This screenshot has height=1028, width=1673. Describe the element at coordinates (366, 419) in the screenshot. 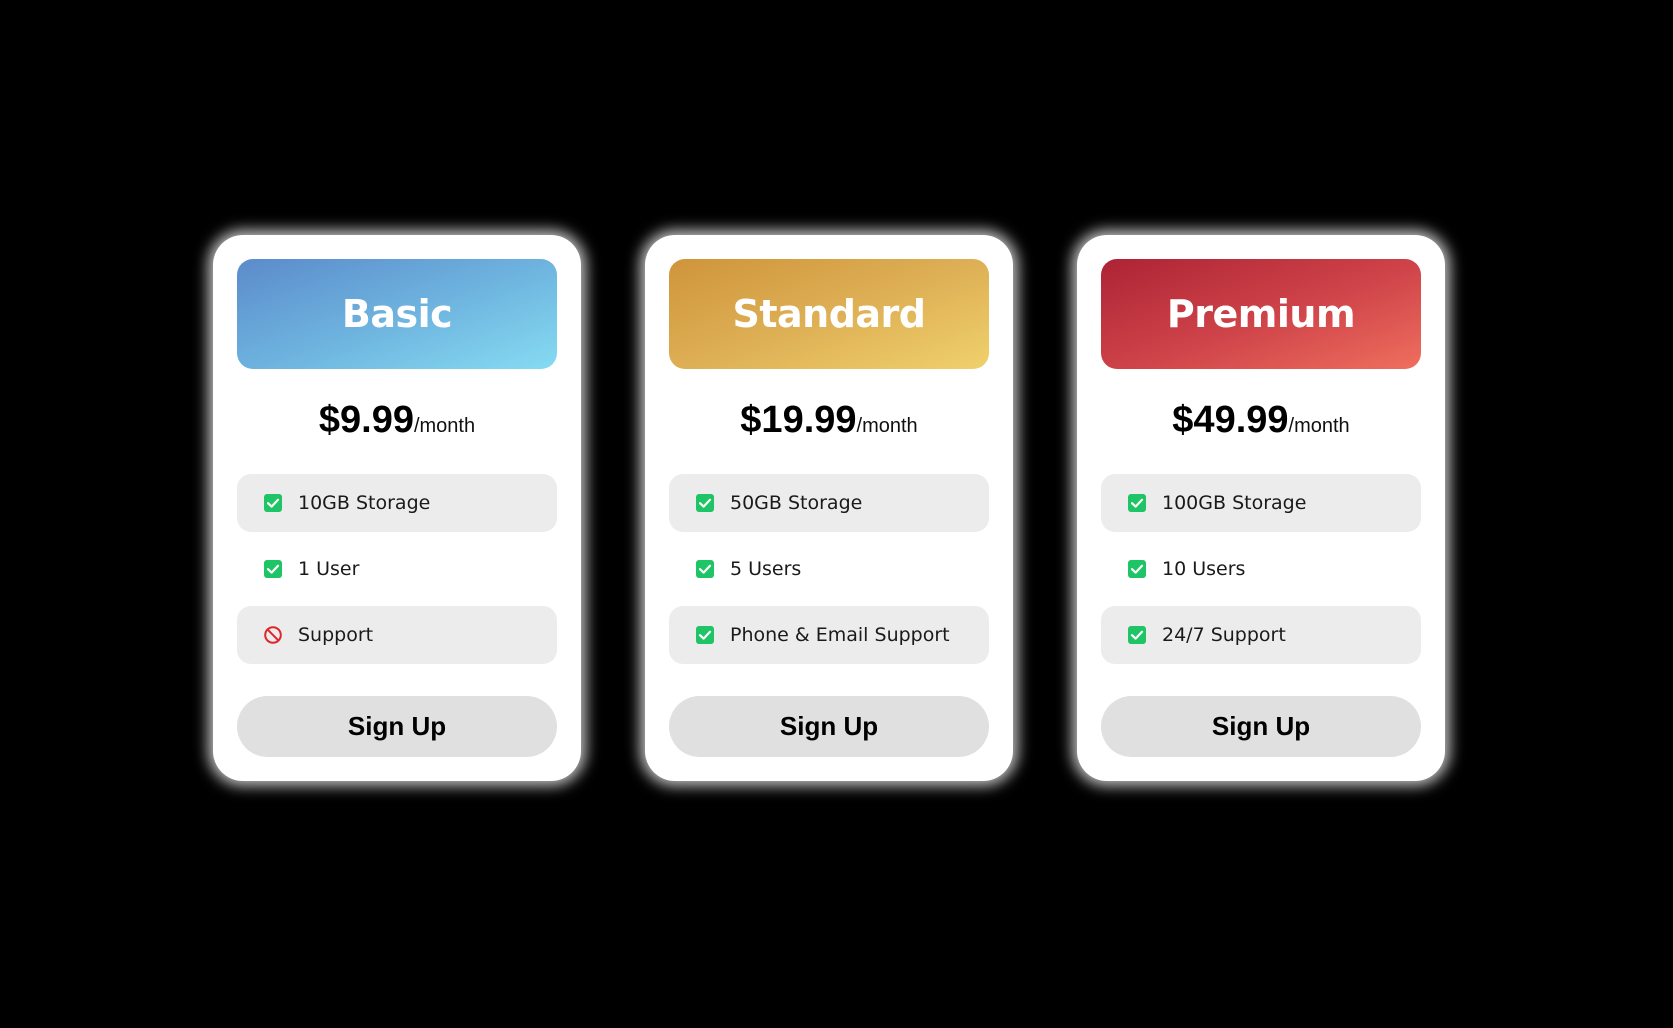

I see `price-amount: $9.99` at that location.